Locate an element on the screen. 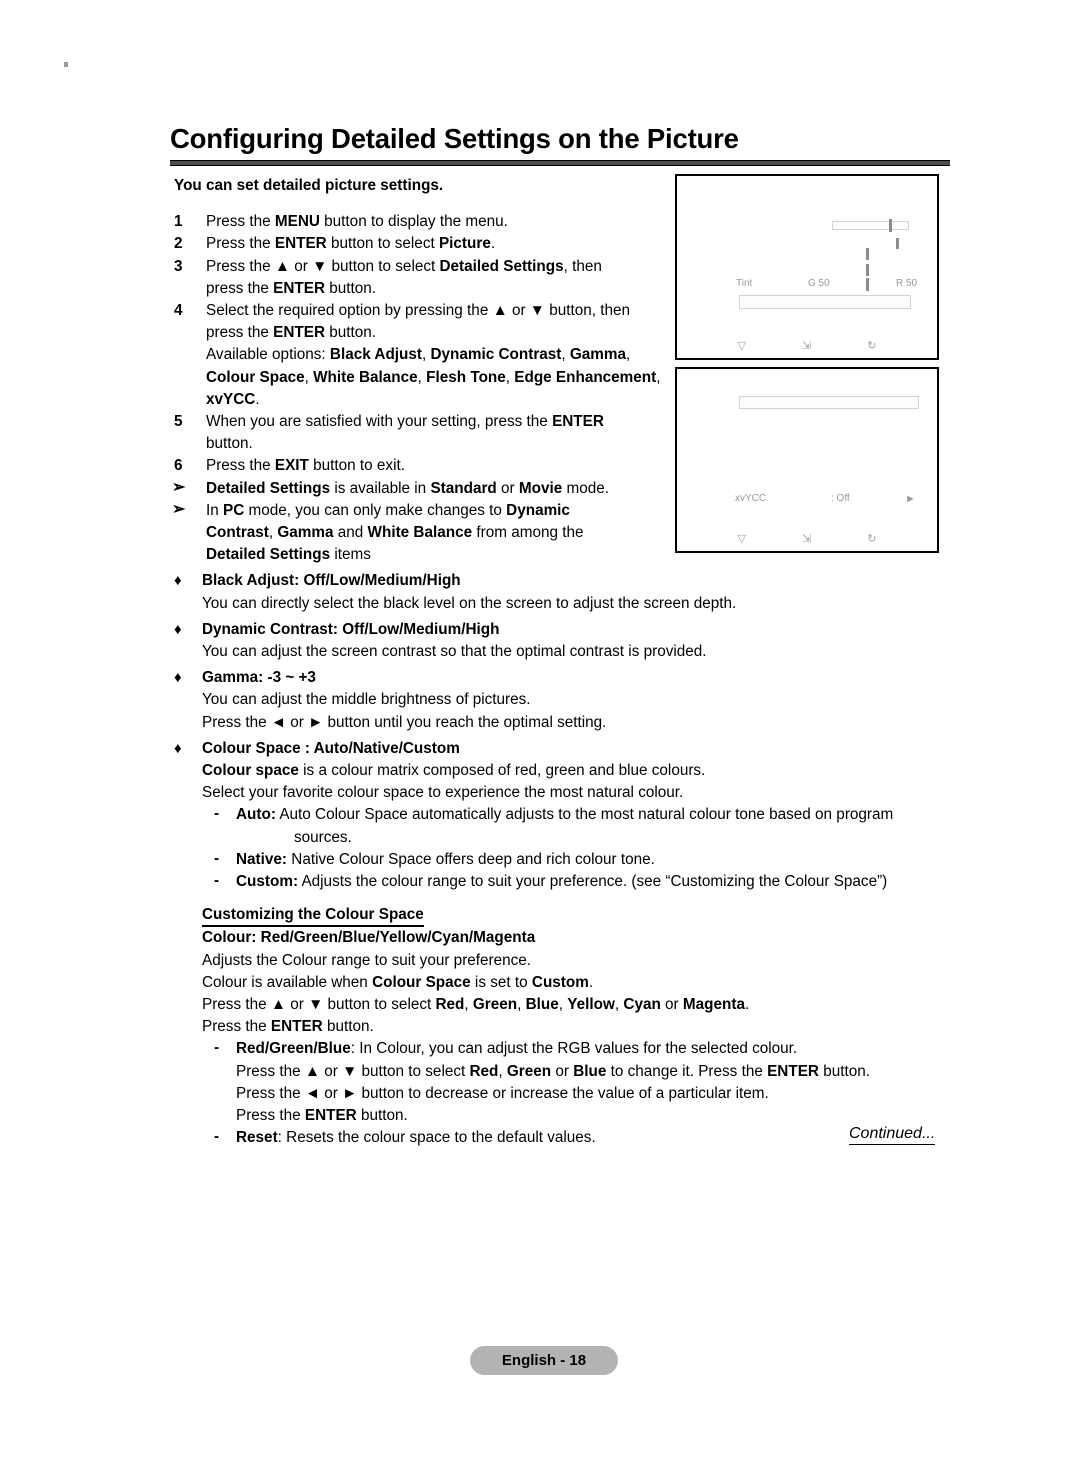 This screenshot has width=1080, height=1479. colour-space-dash-2-line-0-run-0: Native: is located at coordinates (262, 859).